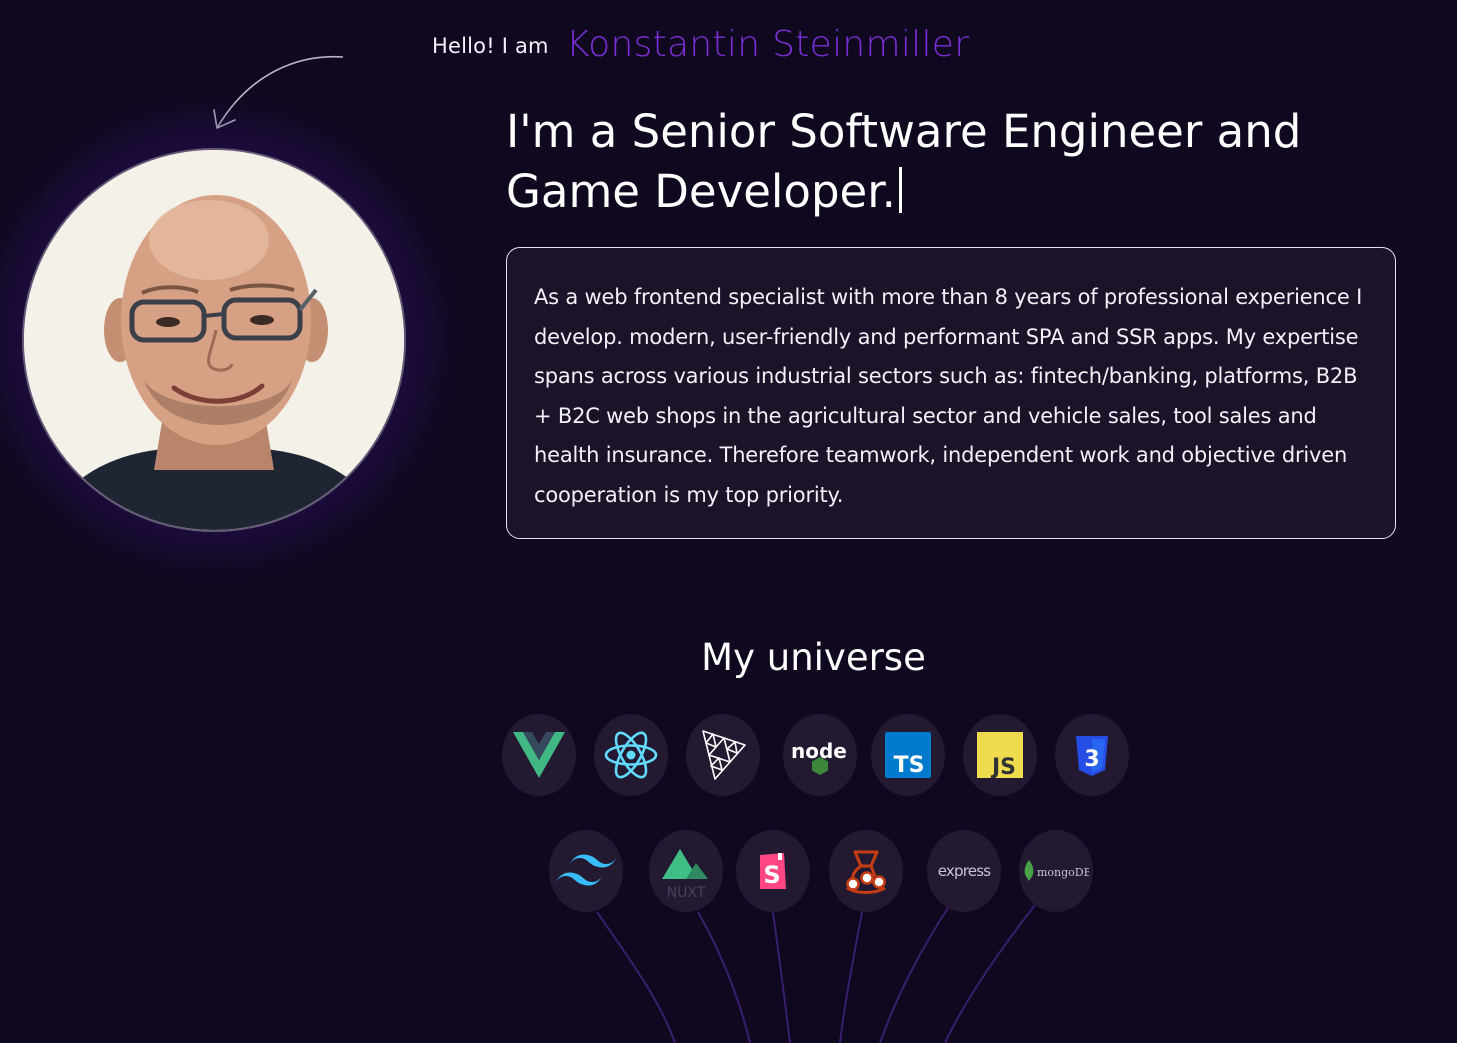  I want to click on react-icon, so click(631, 755).